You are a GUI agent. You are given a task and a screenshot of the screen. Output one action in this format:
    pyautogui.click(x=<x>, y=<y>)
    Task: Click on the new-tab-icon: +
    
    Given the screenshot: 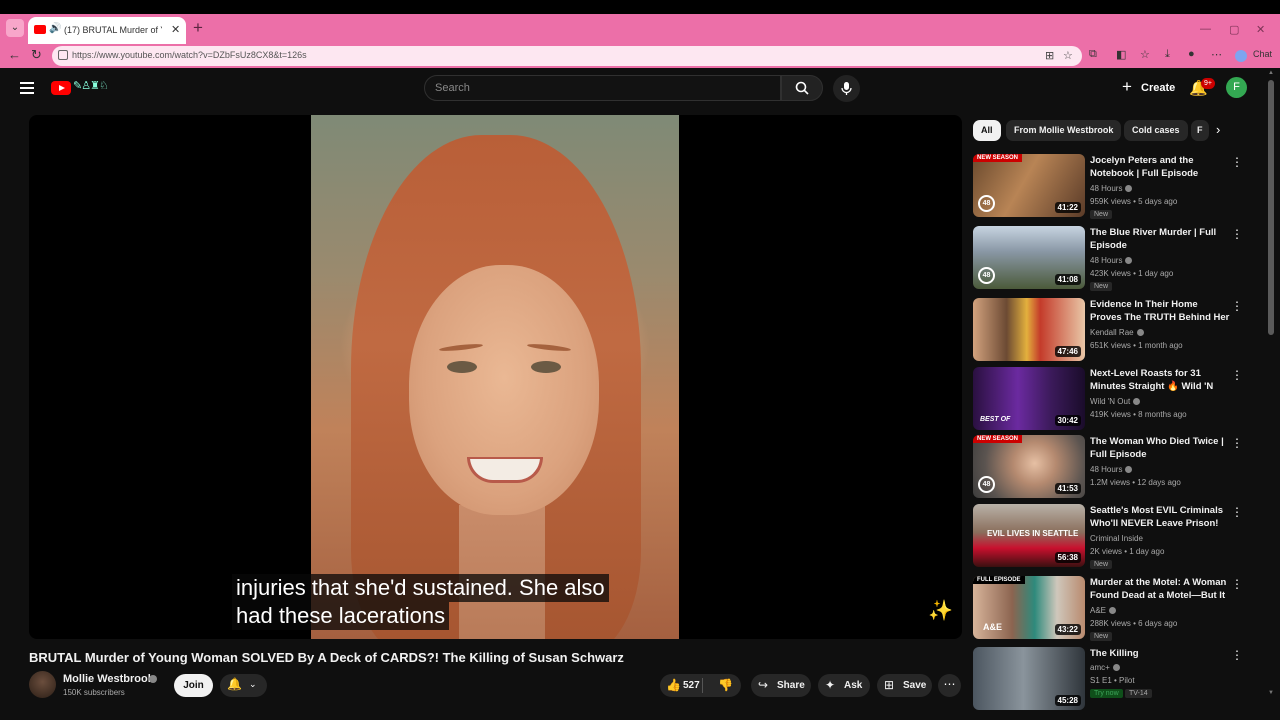 What is the action you would take?
    pyautogui.click(x=198, y=28)
    